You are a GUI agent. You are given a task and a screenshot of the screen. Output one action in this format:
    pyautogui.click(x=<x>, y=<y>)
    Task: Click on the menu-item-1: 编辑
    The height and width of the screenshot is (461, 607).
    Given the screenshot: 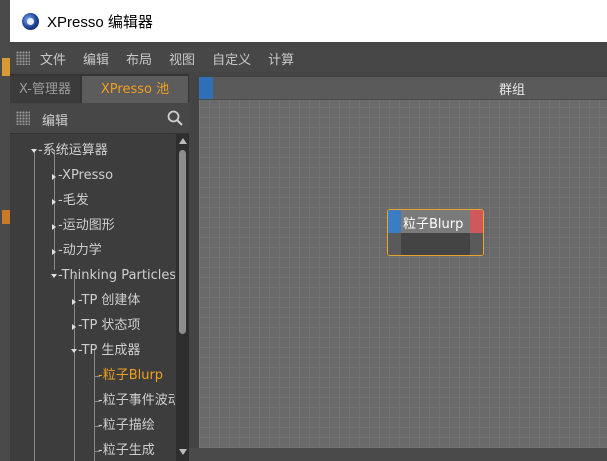 What is the action you would take?
    pyautogui.click(x=96, y=58)
    